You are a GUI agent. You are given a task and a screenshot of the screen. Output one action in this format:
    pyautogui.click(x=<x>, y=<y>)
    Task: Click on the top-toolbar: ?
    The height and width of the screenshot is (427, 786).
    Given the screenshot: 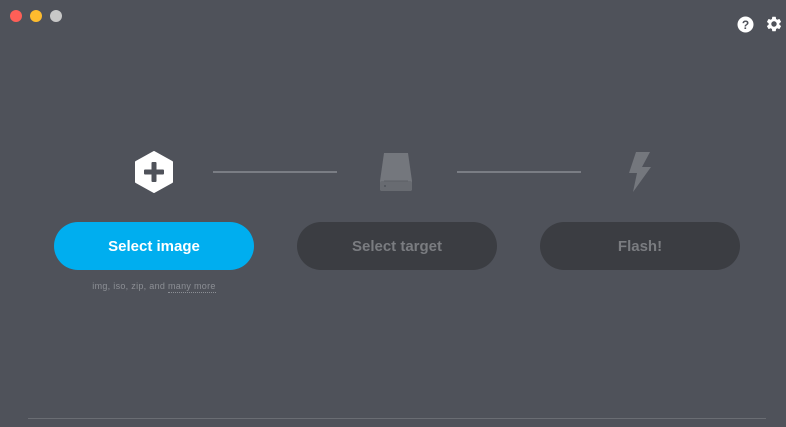 What is the action you would take?
    pyautogui.click(x=760, y=24)
    